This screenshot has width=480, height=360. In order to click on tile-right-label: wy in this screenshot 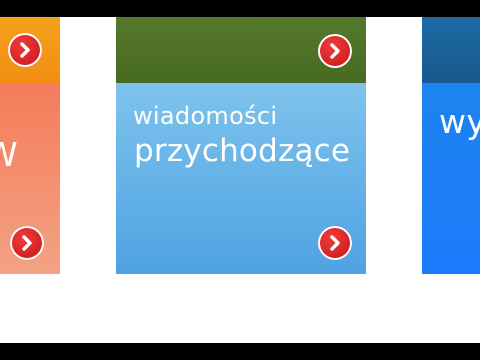, I will do `click(459, 121)`.